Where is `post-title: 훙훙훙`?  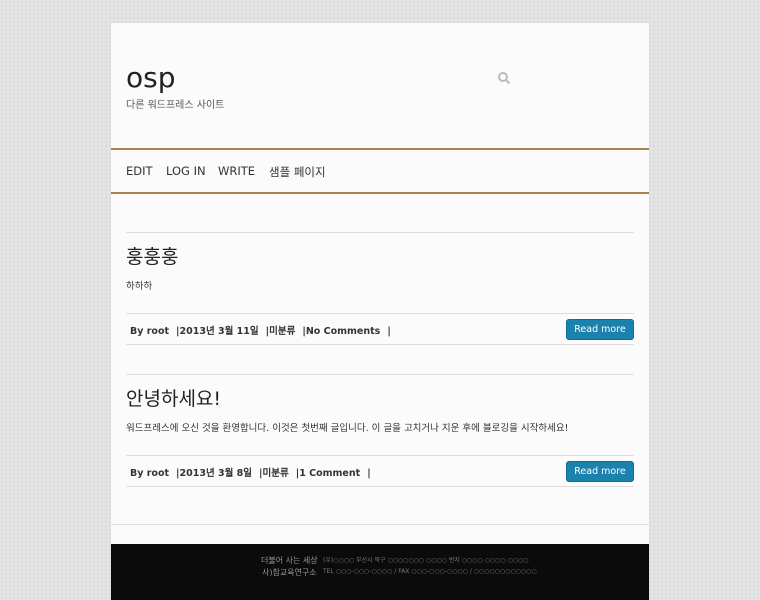
post-title: 훙훙훙 is located at coordinates (152, 255).